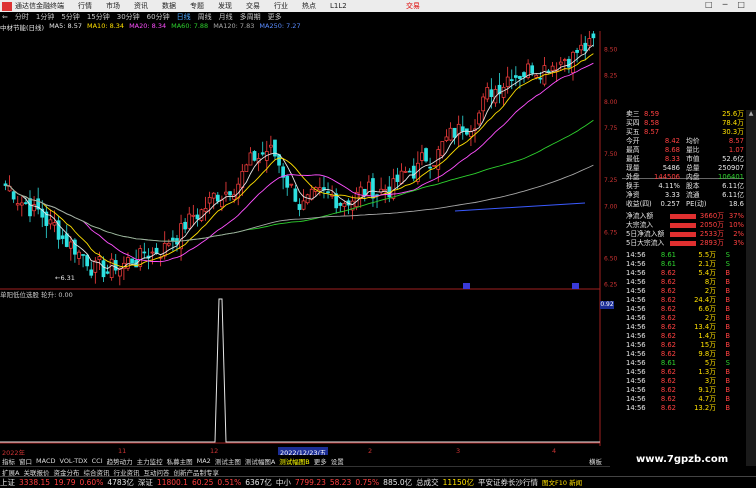 This screenshot has height=488, width=756. Describe the element at coordinates (466, 286) in the screenshot. I see `marker-event` at that location.